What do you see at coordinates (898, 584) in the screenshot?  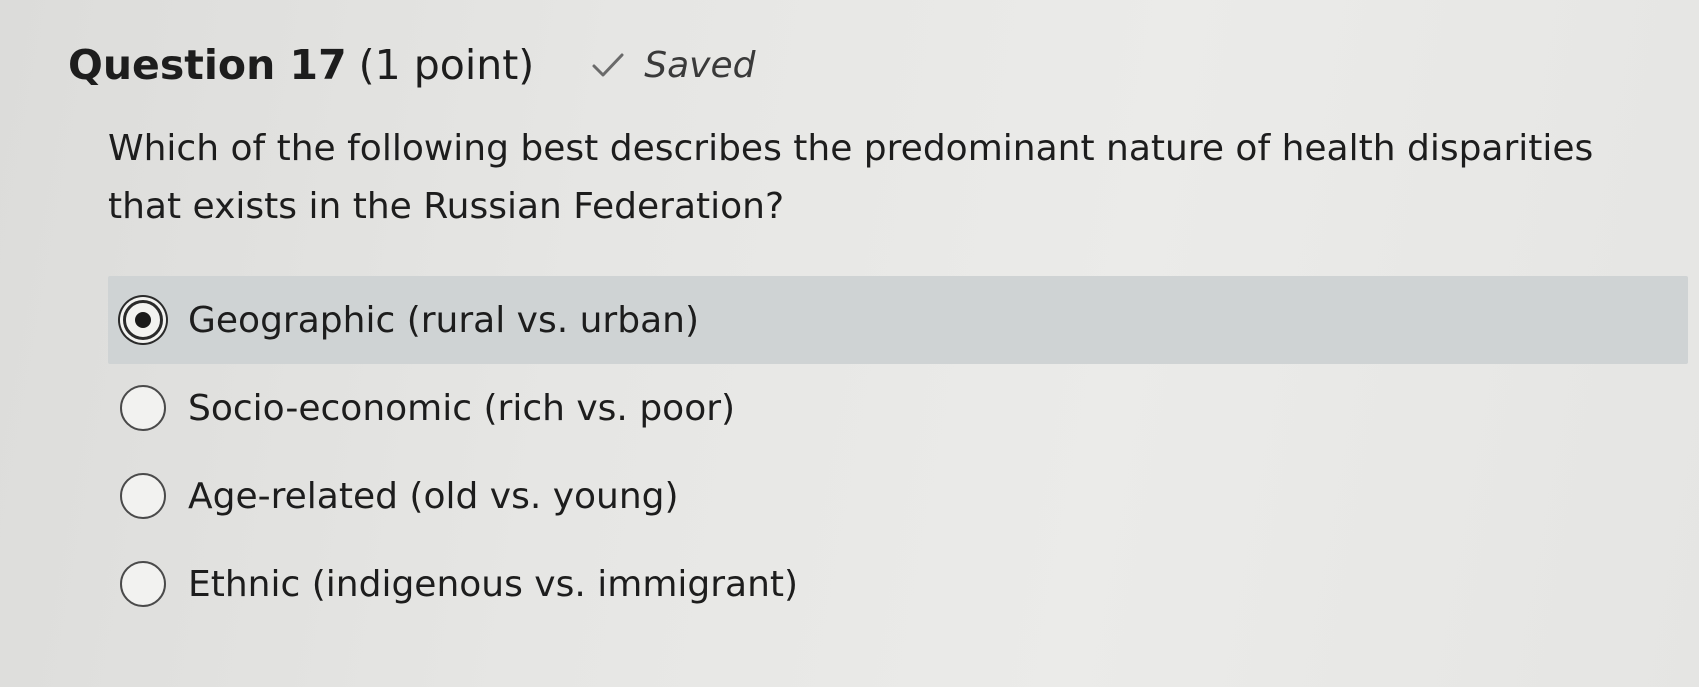 I see `answer-option-ethnic: Ethnic (indigenous vs. immigrant)` at bounding box center [898, 584].